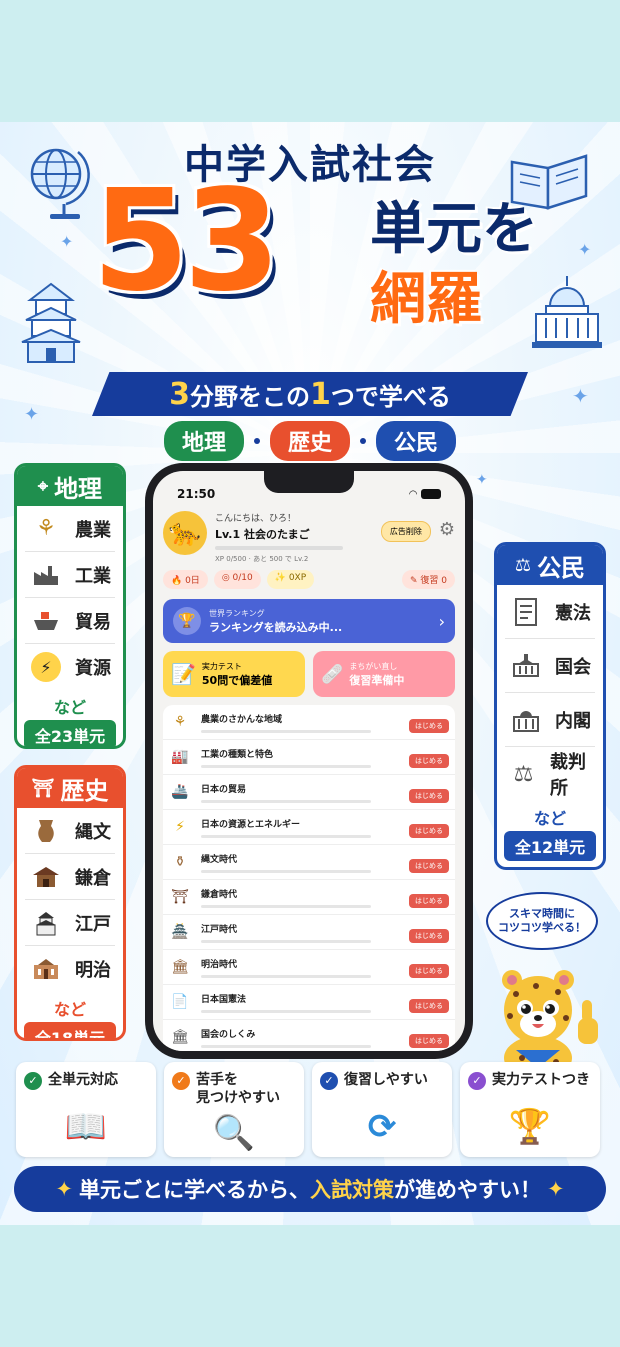 This screenshot has height=1347, width=620. Describe the element at coordinates (228, 1034) in the screenshot. I see `unit-name: 国会のしくみ` at that location.